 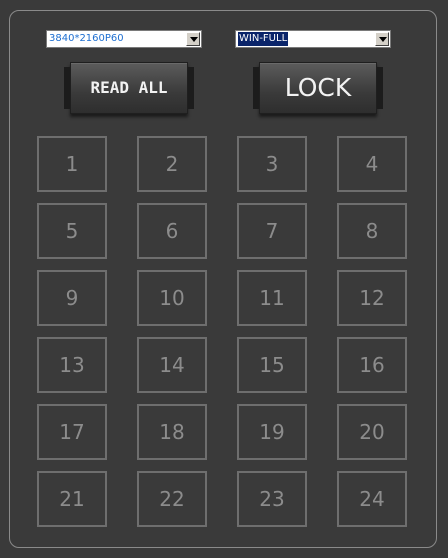 What do you see at coordinates (172, 298) in the screenshot?
I see `channel-button-10: 10` at bounding box center [172, 298].